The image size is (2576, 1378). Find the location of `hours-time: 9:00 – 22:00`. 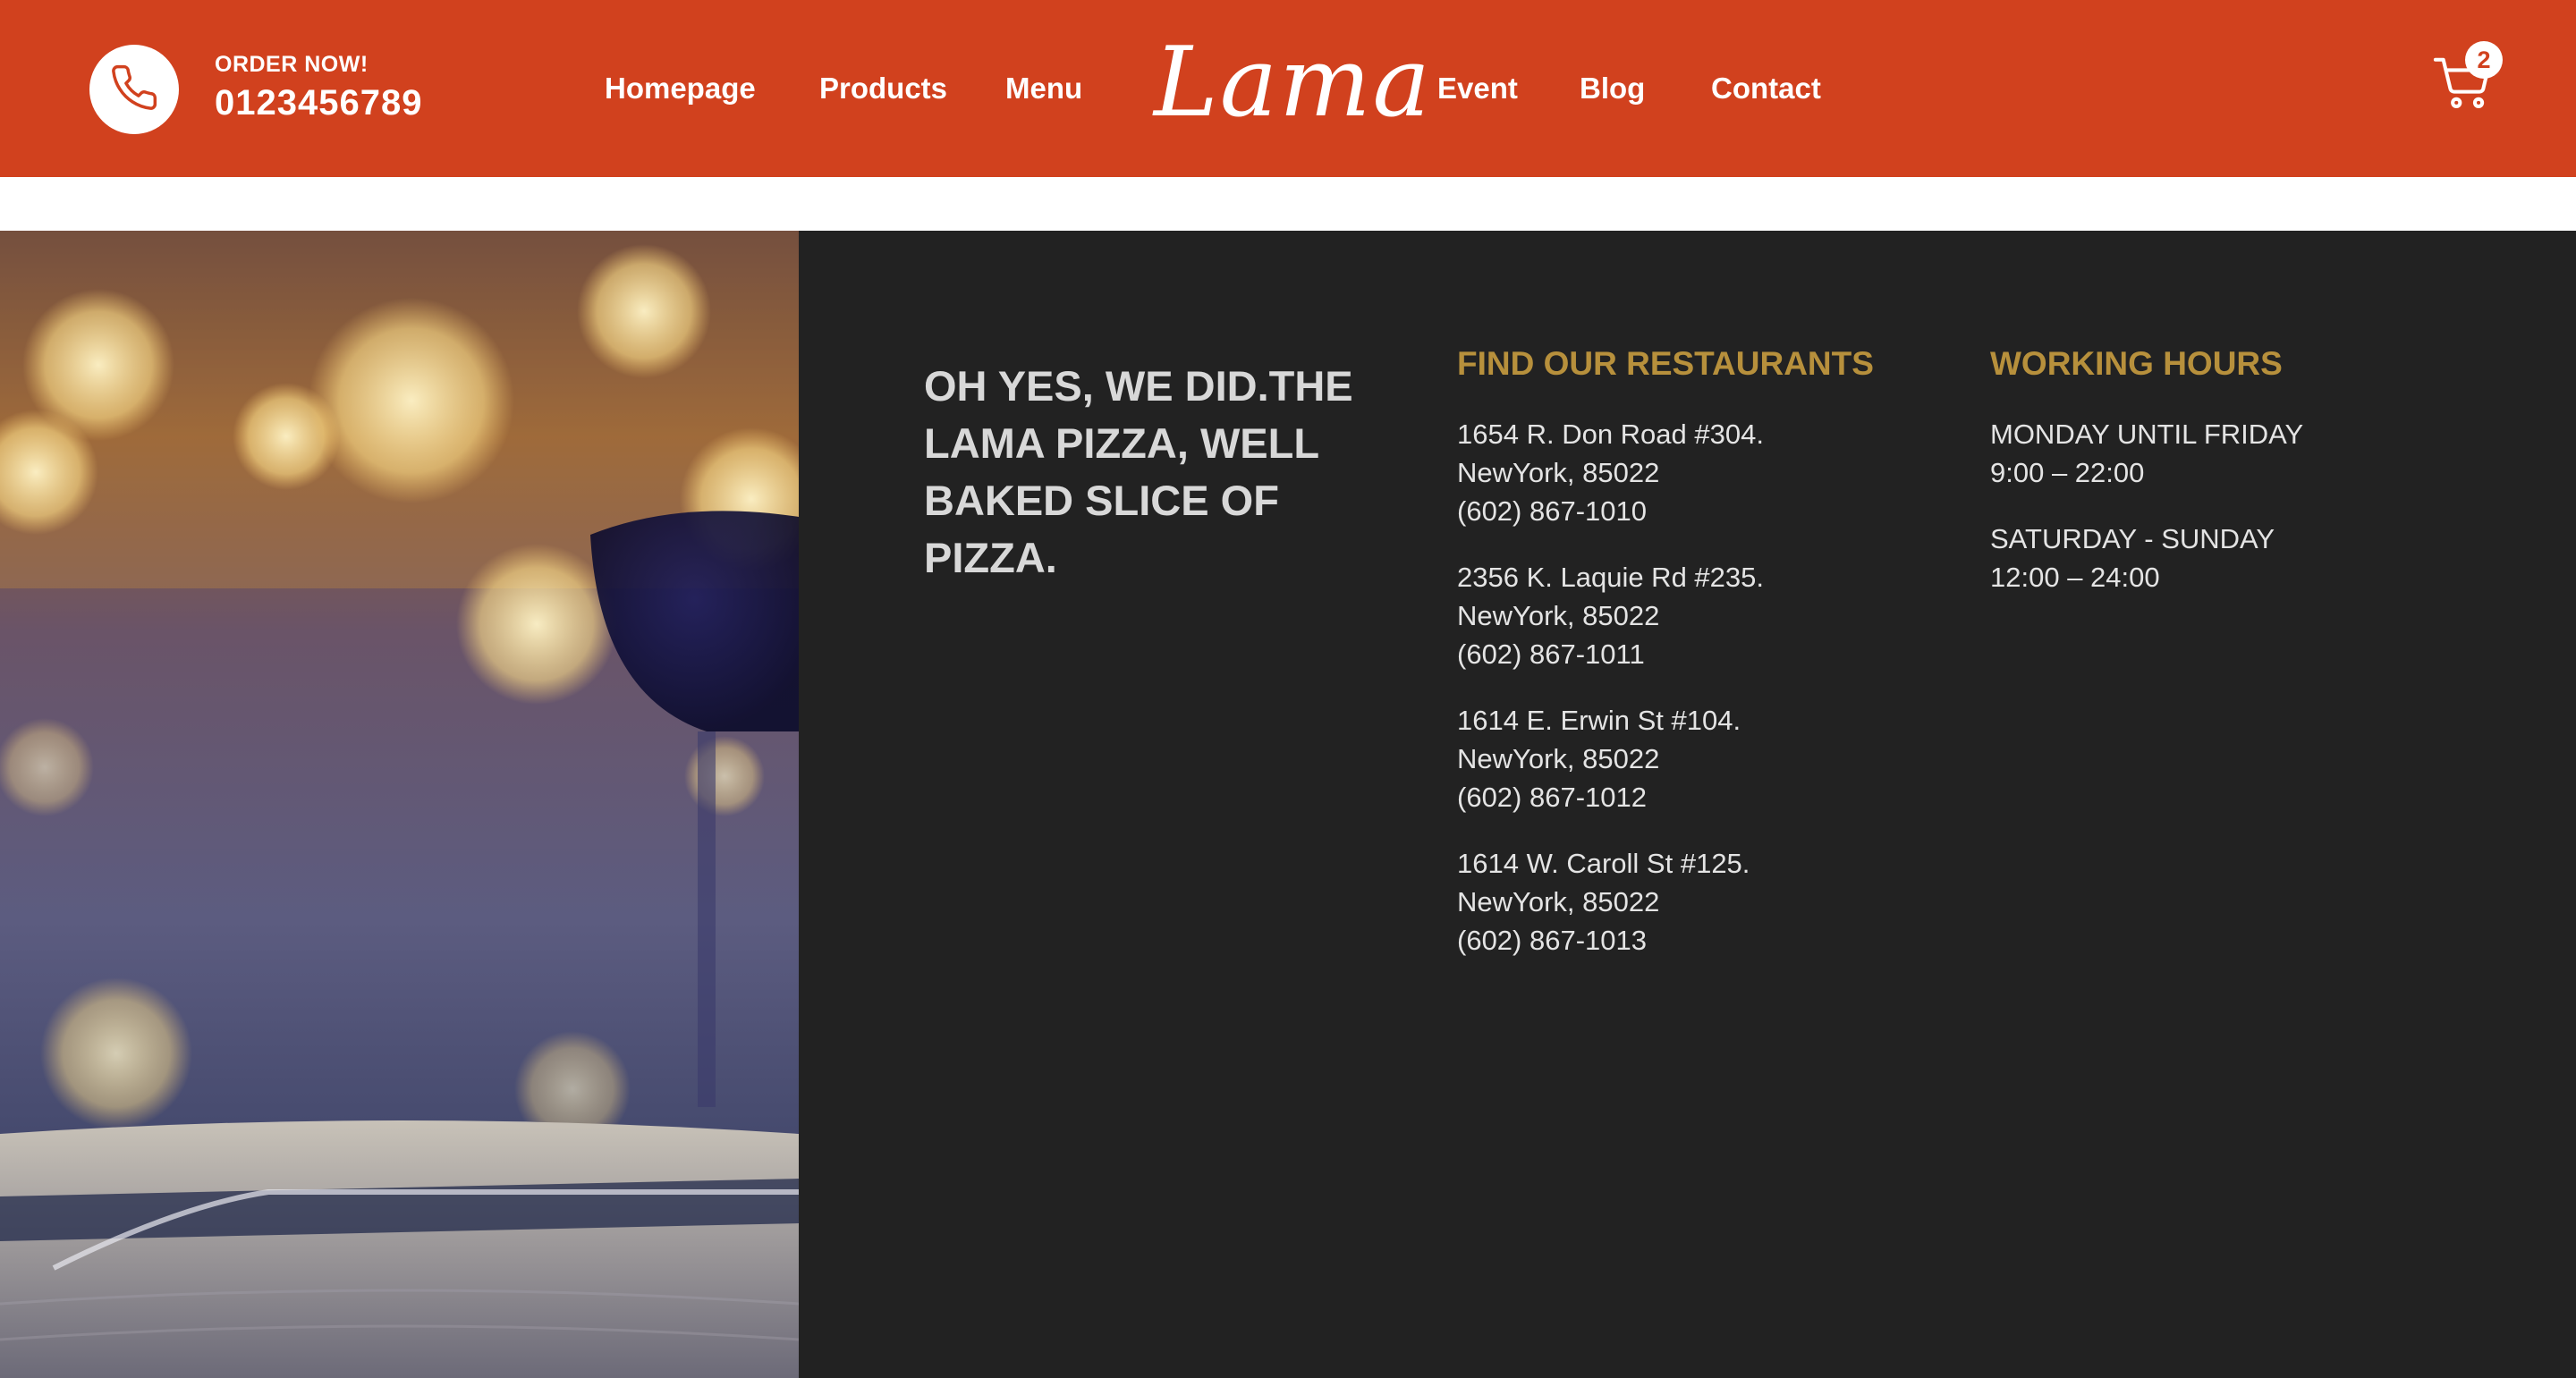

hours-time: 9:00 – 22:00 is located at coordinates (2067, 472).